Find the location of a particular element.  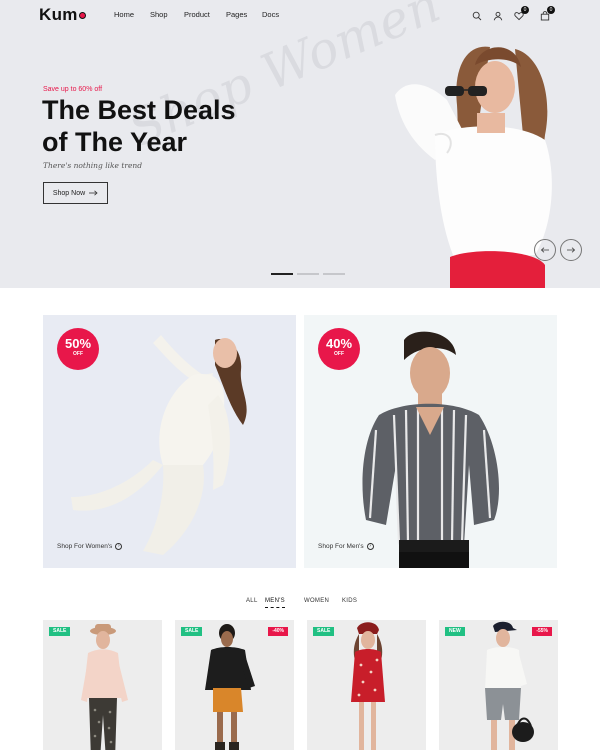

men-discount-value: 40% is located at coordinates (339, 343).